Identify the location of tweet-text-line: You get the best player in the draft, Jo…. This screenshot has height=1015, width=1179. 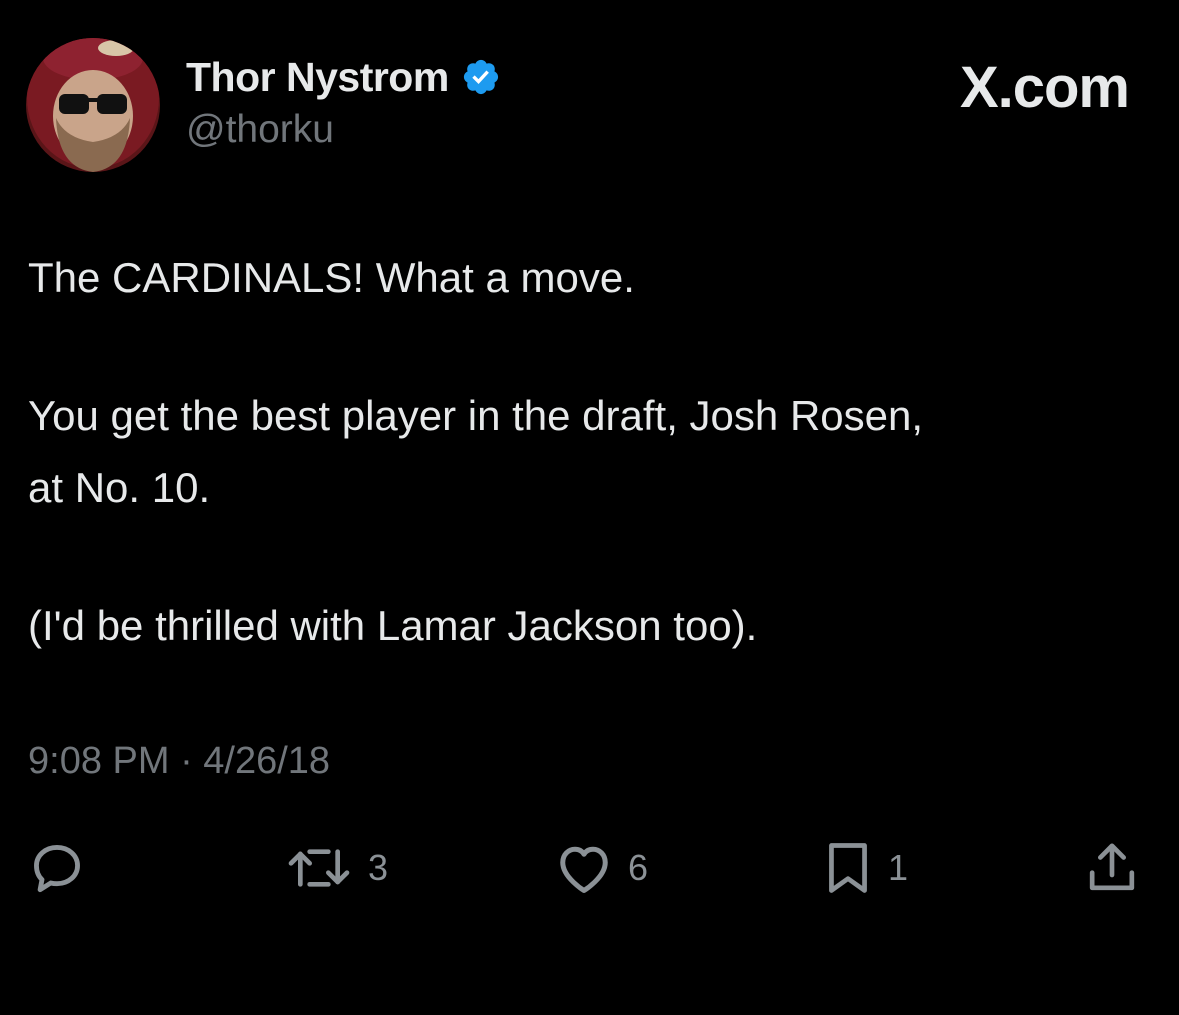
(476, 415).